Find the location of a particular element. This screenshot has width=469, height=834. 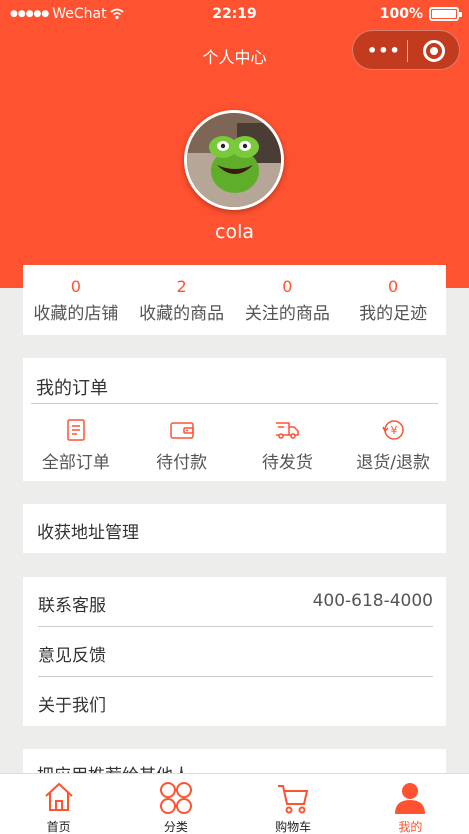

tab-home-label: 首页 is located at coordinates (58, 827).